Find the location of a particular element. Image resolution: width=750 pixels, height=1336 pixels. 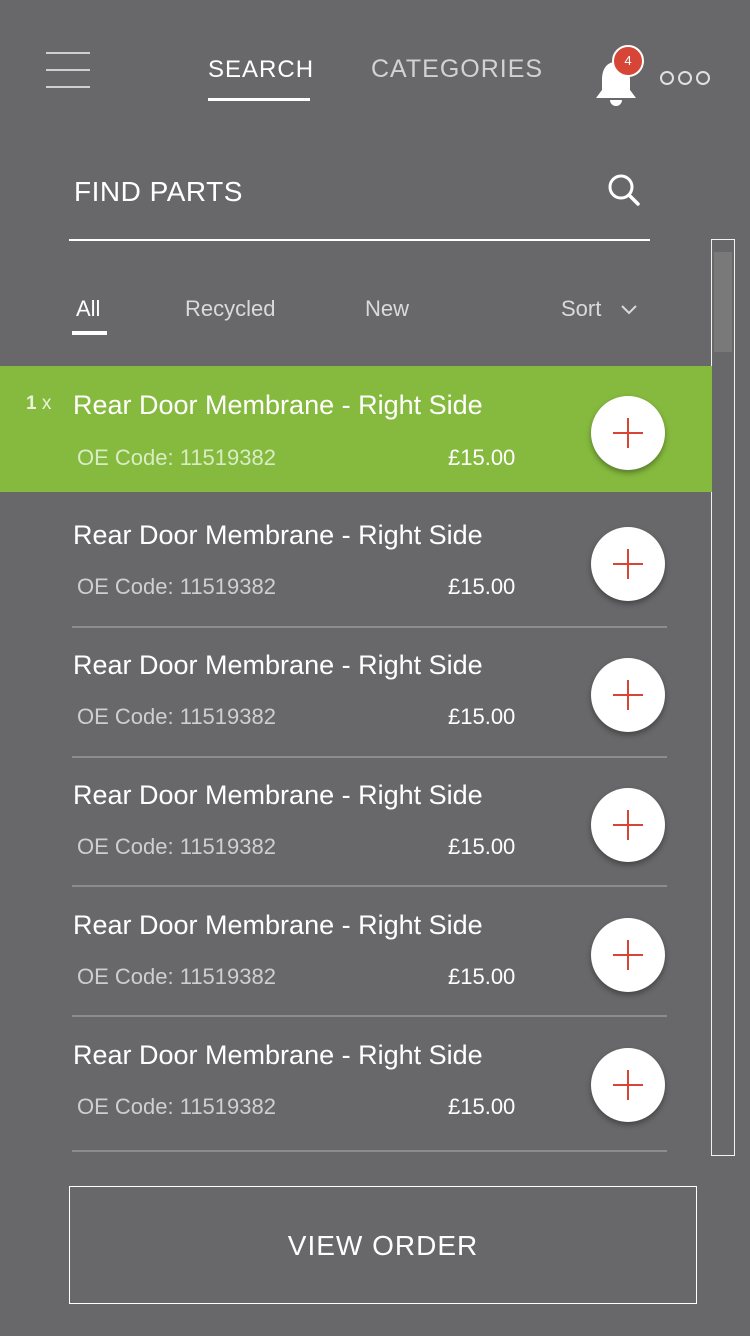

filter-recycled: Recycled is located at coordinates (230, 309).